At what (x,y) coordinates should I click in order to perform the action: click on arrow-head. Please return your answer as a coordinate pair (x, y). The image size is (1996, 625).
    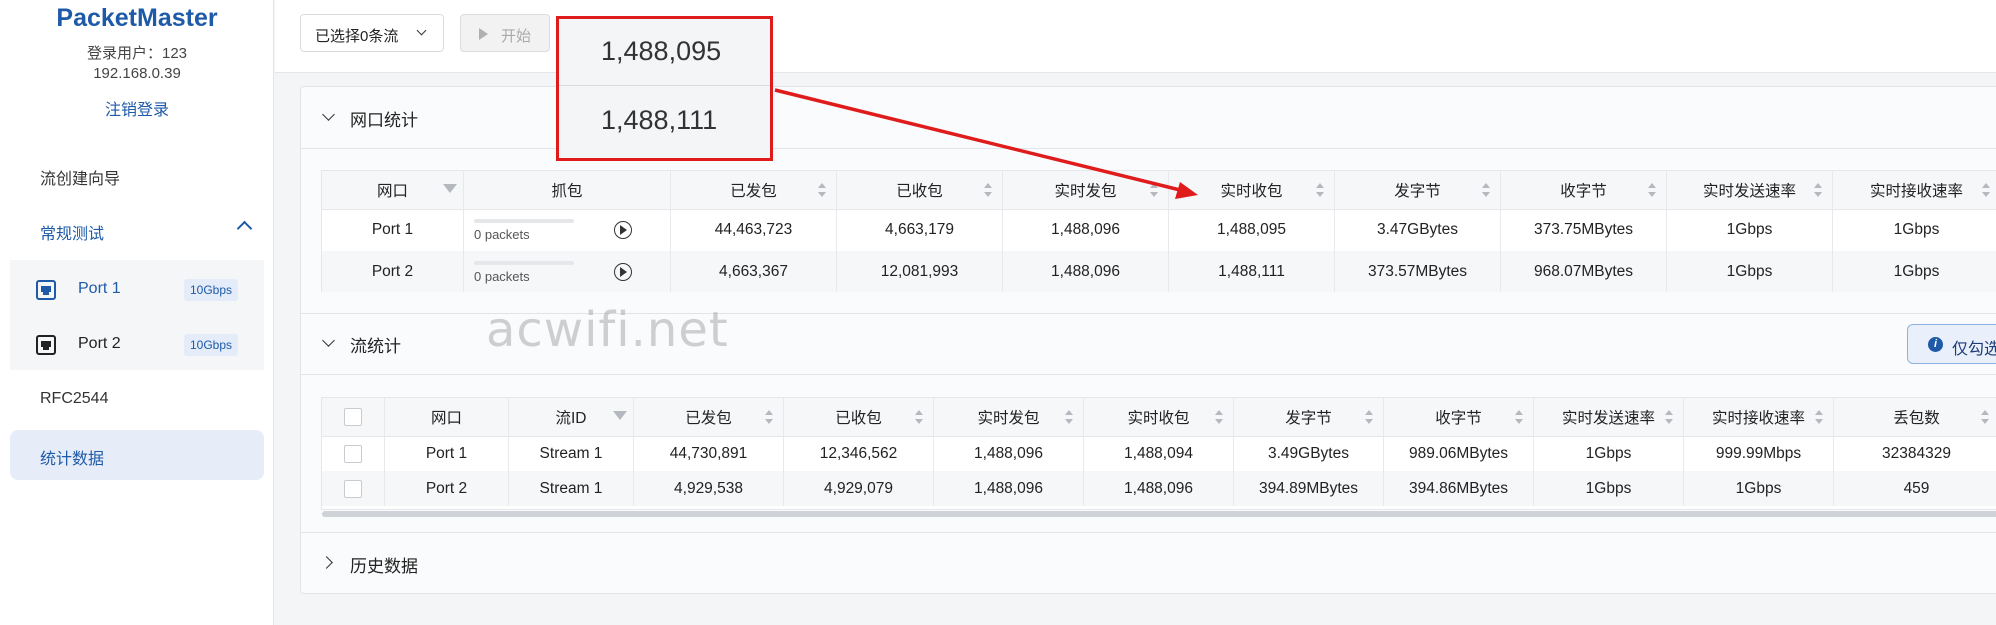
    Looking at the image, I should click on (1186, 190).